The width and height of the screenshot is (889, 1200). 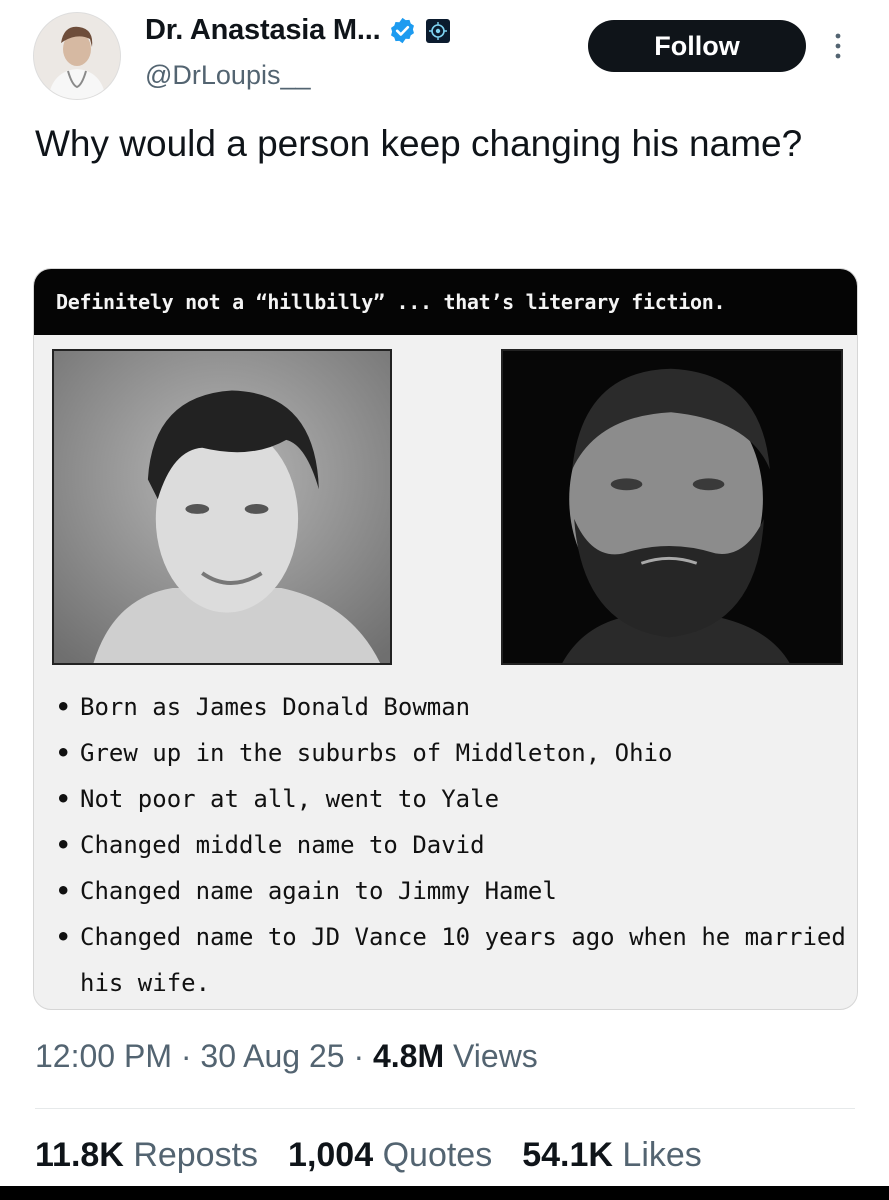 I want to click on bottom-bar, so click(x=444, y=1193).